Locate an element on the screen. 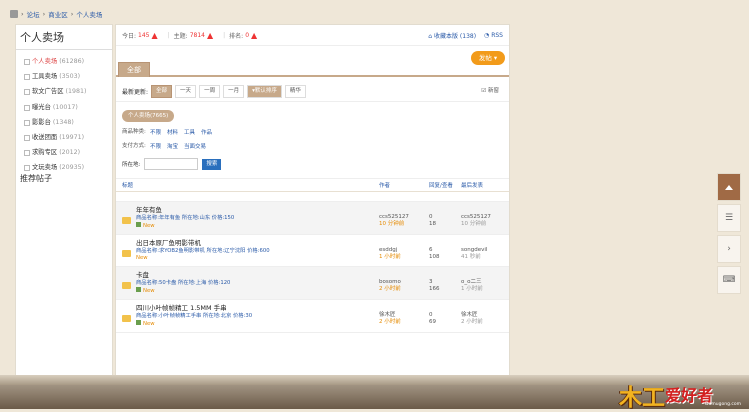  breadcrumb-business: 商业区 is located at coordinates (58, 14).